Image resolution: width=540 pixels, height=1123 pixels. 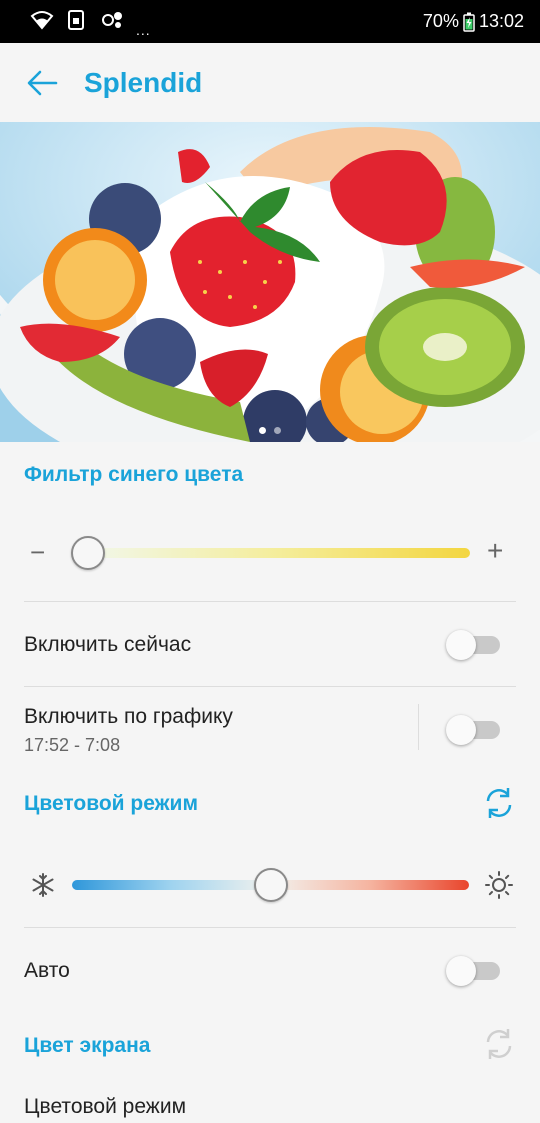 I want to click on blue-filter-minus: −, so click(x=37, y=552).